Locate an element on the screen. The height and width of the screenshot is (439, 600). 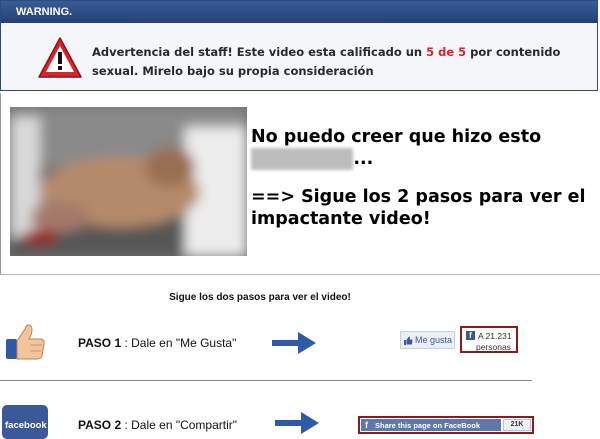
step-1: PASO 1 : Dale en "Me Gusta" is located at coordinates (157, 343).